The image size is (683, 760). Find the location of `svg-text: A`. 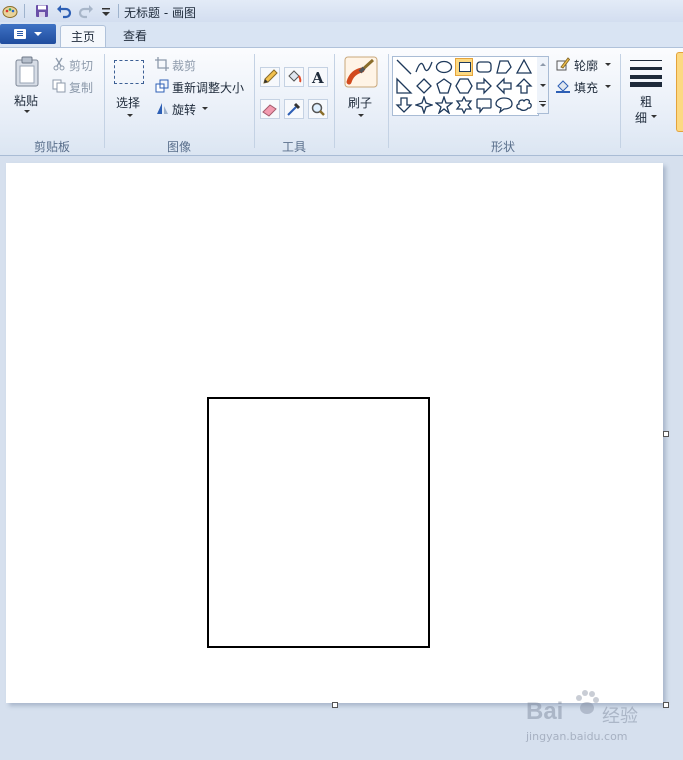

svg-text: A is located at coordinates (317, 77).